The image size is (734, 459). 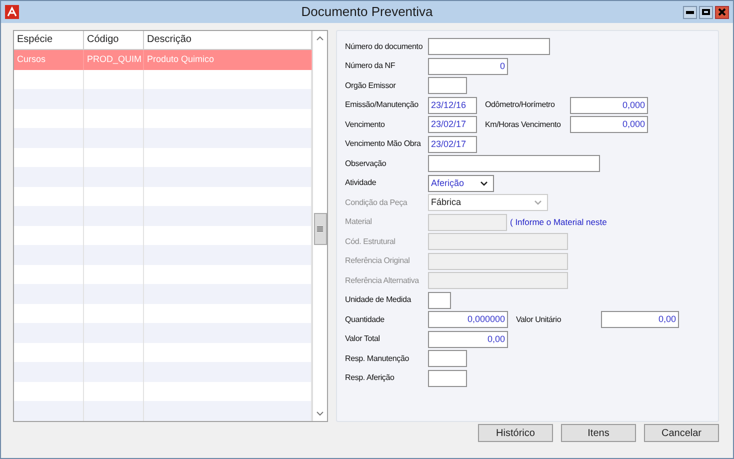 I want to click on field-label: Cód. Estrutural, so click(x=370, y=242).